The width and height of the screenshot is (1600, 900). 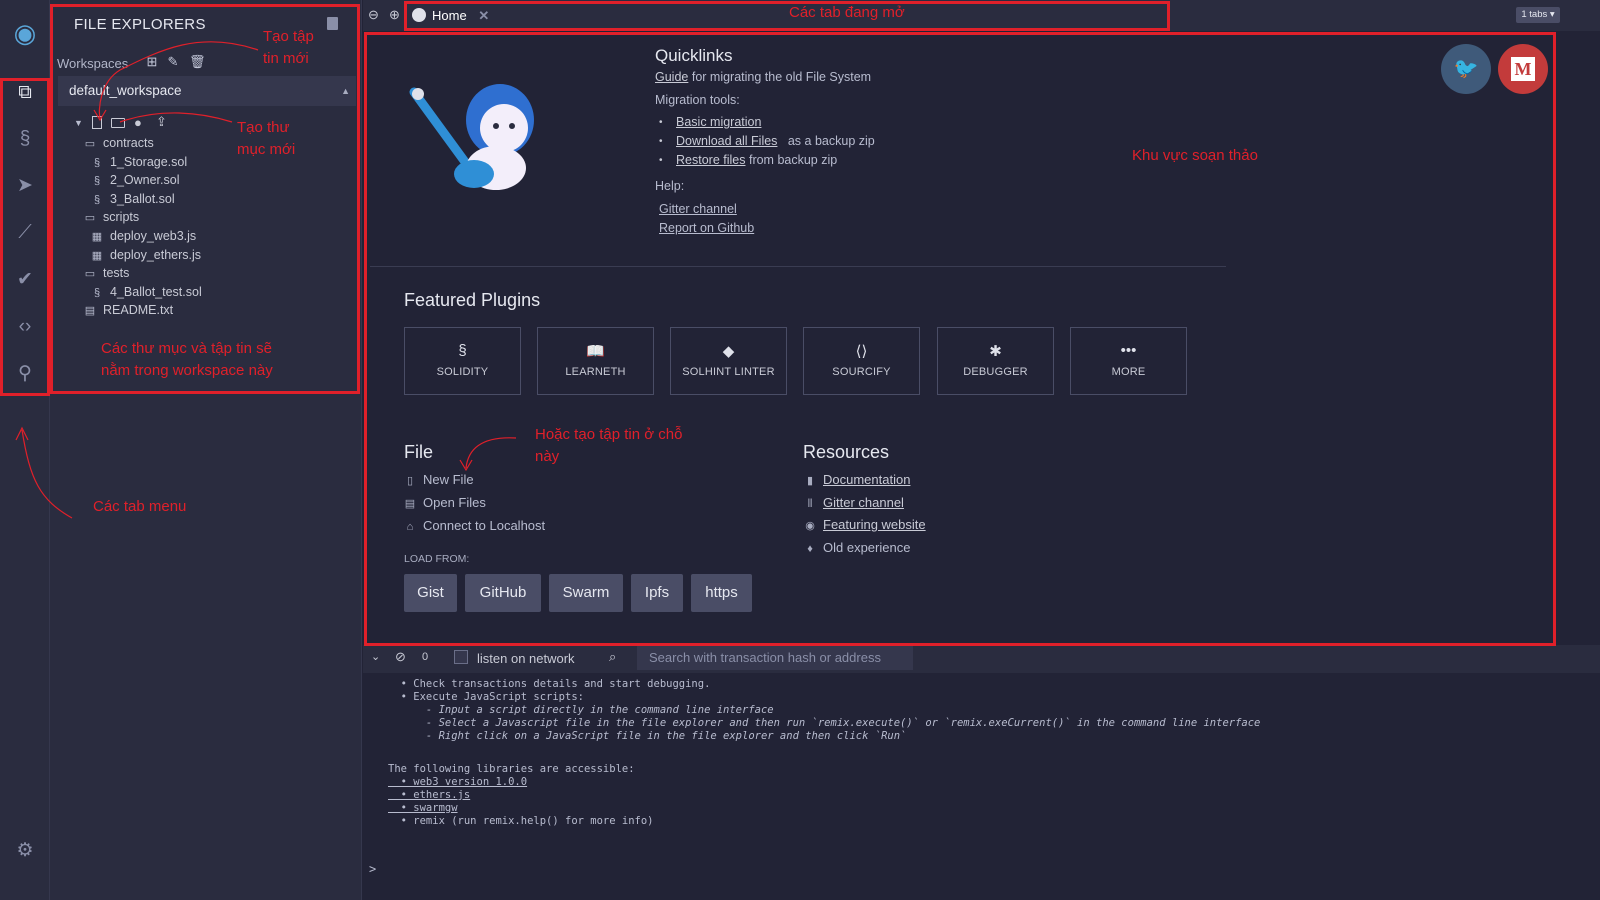 What do you see at coordinates (609, 445) in the screenshot?
I see `annotation-create-here: Hoặc tạo tập tin ở chỗ này` at bounding box center [609, 445].